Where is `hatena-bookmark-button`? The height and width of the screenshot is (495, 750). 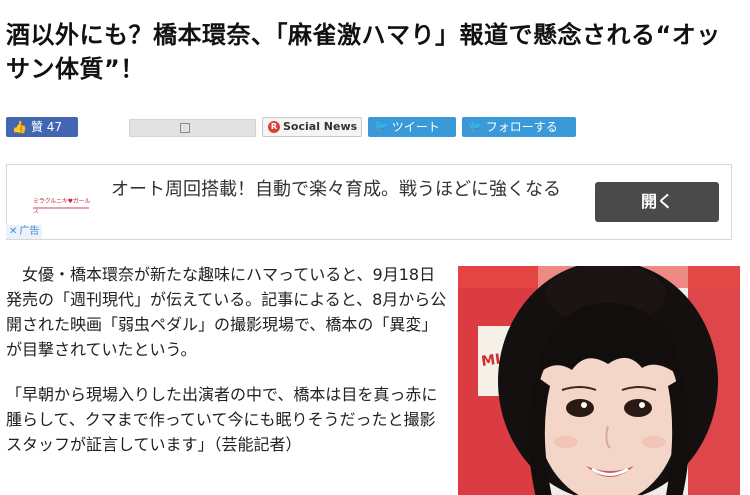 hatena-bookmark-button is located at coordinates (192, 128).